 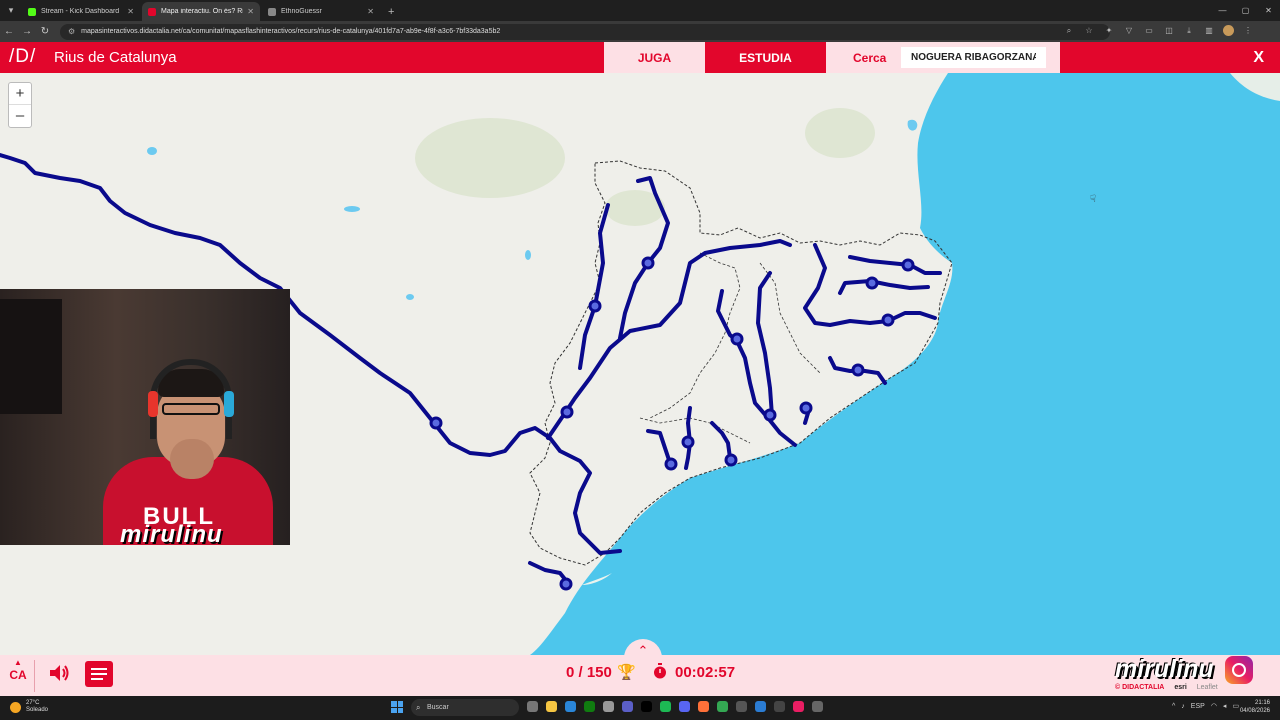 What do you see at coordinates (1129, 31) in the screenshot?
I see `filter-icon: ▽` at bounding box center [1129, 31].